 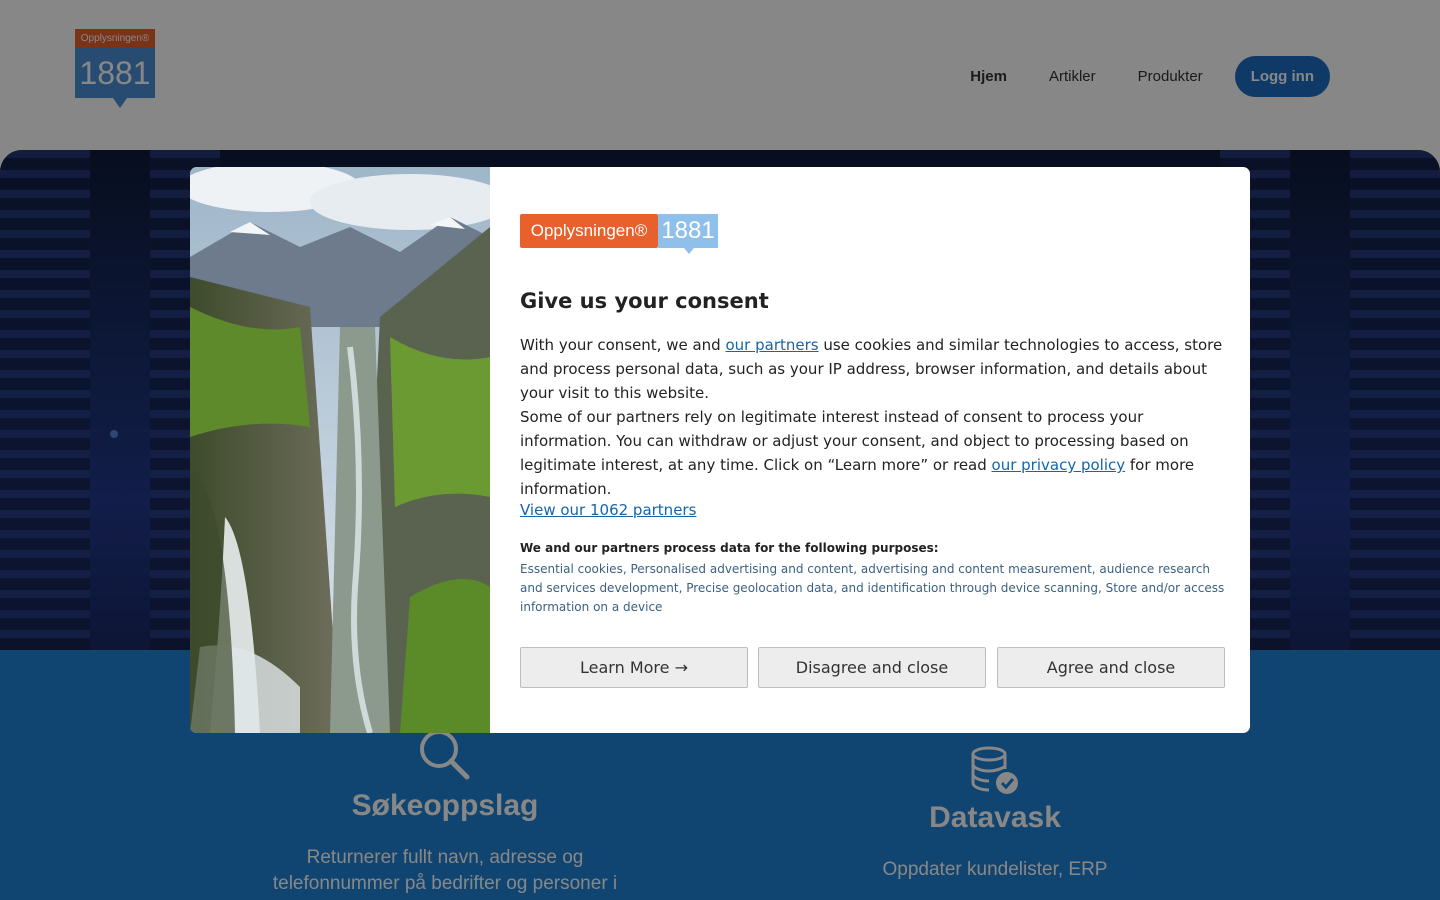 I want to click on our-partners-link: our partners, so click(x=771, y=345).